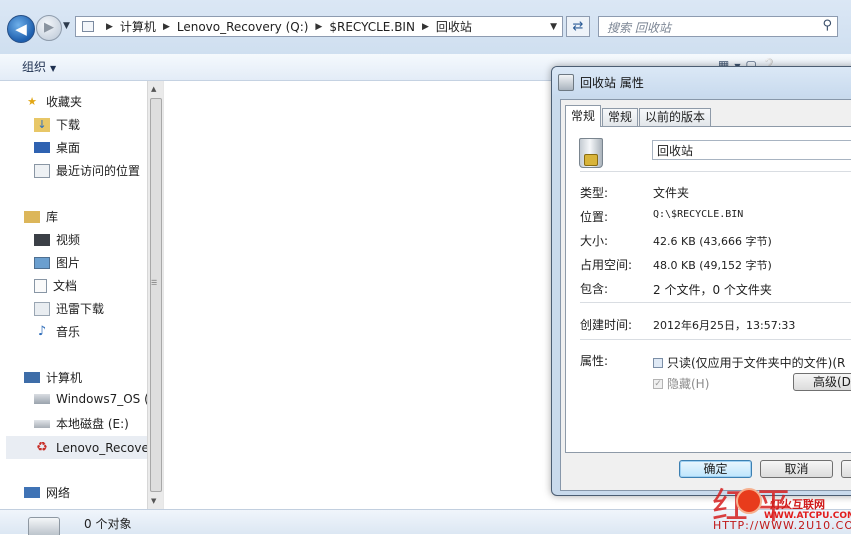  I want to click on forward-button: ▶, so click(49, 28).